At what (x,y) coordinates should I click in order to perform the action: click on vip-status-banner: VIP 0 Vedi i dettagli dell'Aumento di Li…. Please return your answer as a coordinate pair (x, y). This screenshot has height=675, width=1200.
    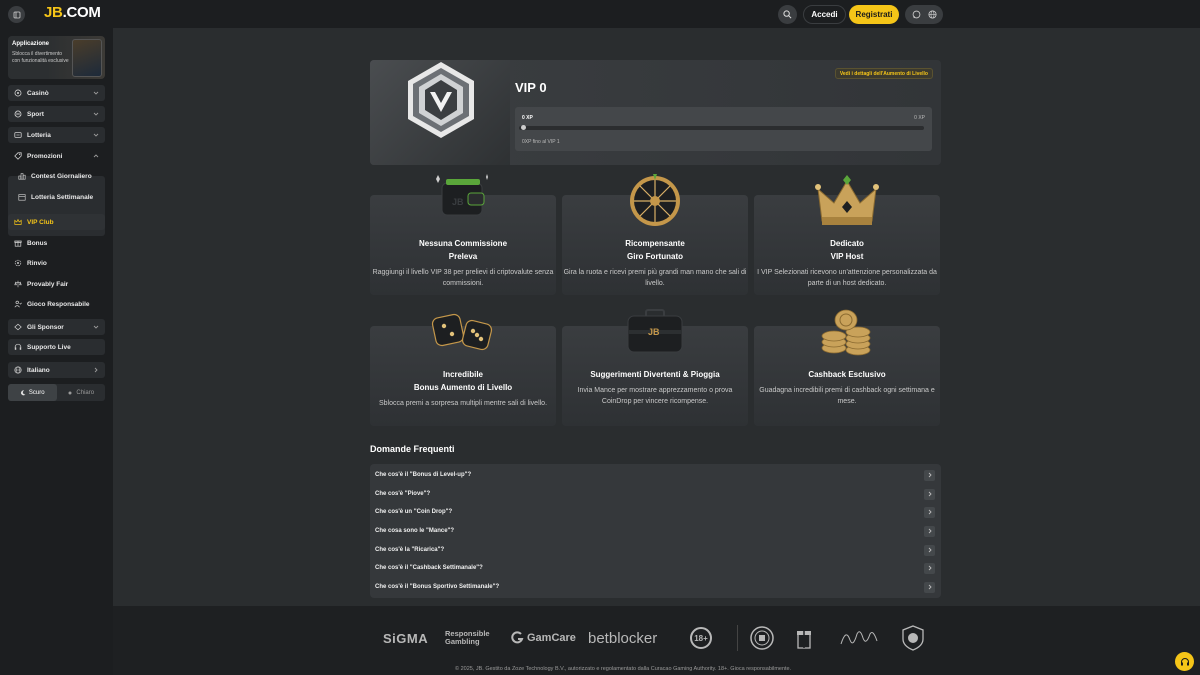
    Looking at the image, I should click on (655, 112).